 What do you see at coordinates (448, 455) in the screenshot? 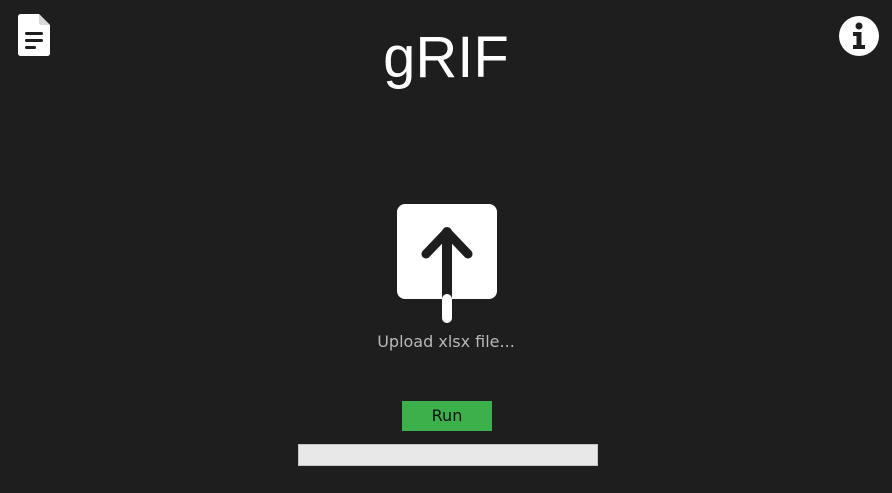
I see `progress-bar` at bounding box center [448, 455].